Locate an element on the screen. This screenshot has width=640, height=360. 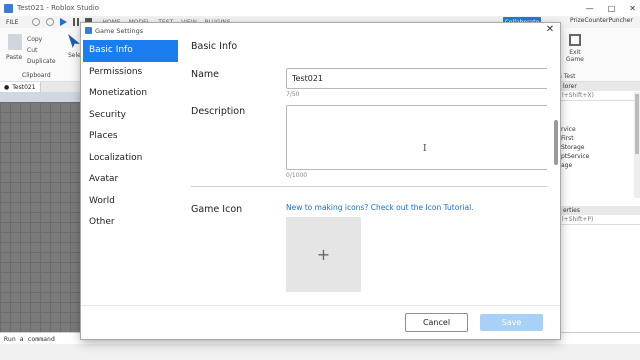
file-menu: FILE is located at coordinates (12, 22).